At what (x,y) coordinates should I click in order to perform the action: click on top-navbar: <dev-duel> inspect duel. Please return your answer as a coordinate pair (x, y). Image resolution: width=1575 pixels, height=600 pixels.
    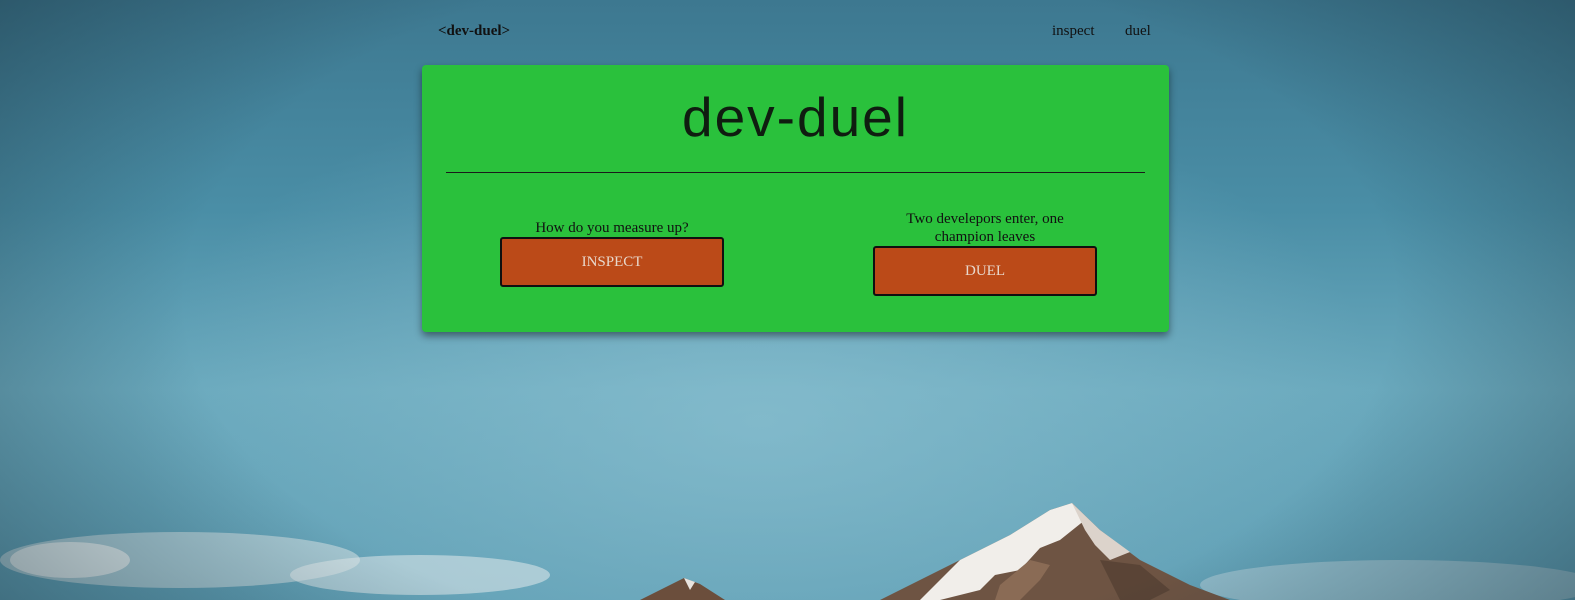
    Looking at the image, I should click on (787, 32).